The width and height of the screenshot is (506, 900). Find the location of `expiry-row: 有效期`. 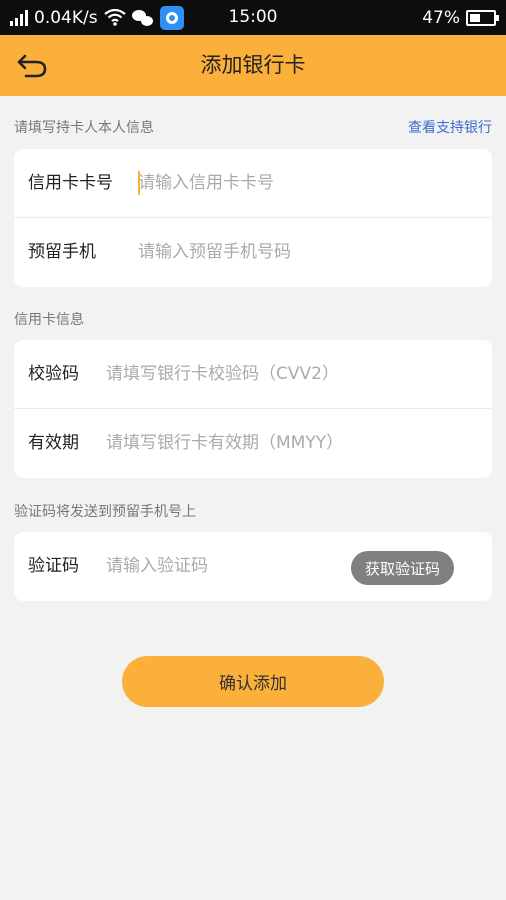

expiry-row: 有效期 is located at coordinates (253, 443).